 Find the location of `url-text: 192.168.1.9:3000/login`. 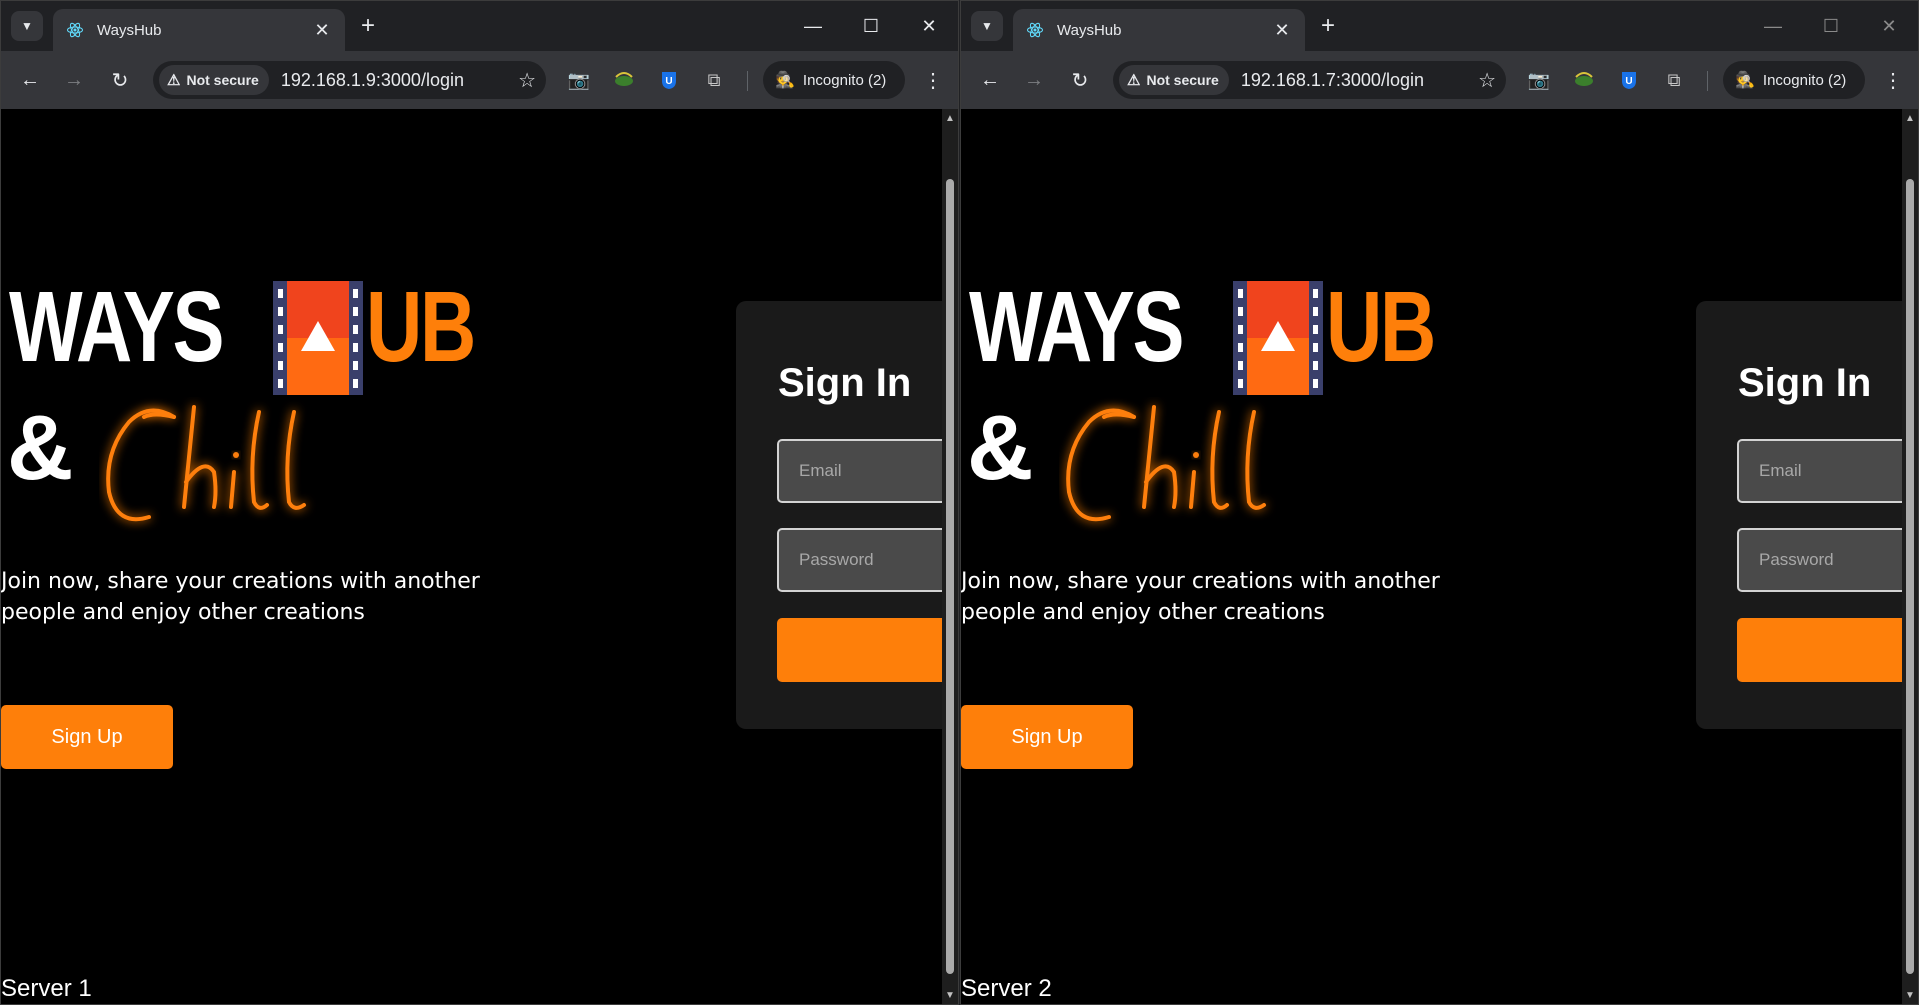

url-text: 192.168.1.9:3000/login is located at coordinates (399, 80).